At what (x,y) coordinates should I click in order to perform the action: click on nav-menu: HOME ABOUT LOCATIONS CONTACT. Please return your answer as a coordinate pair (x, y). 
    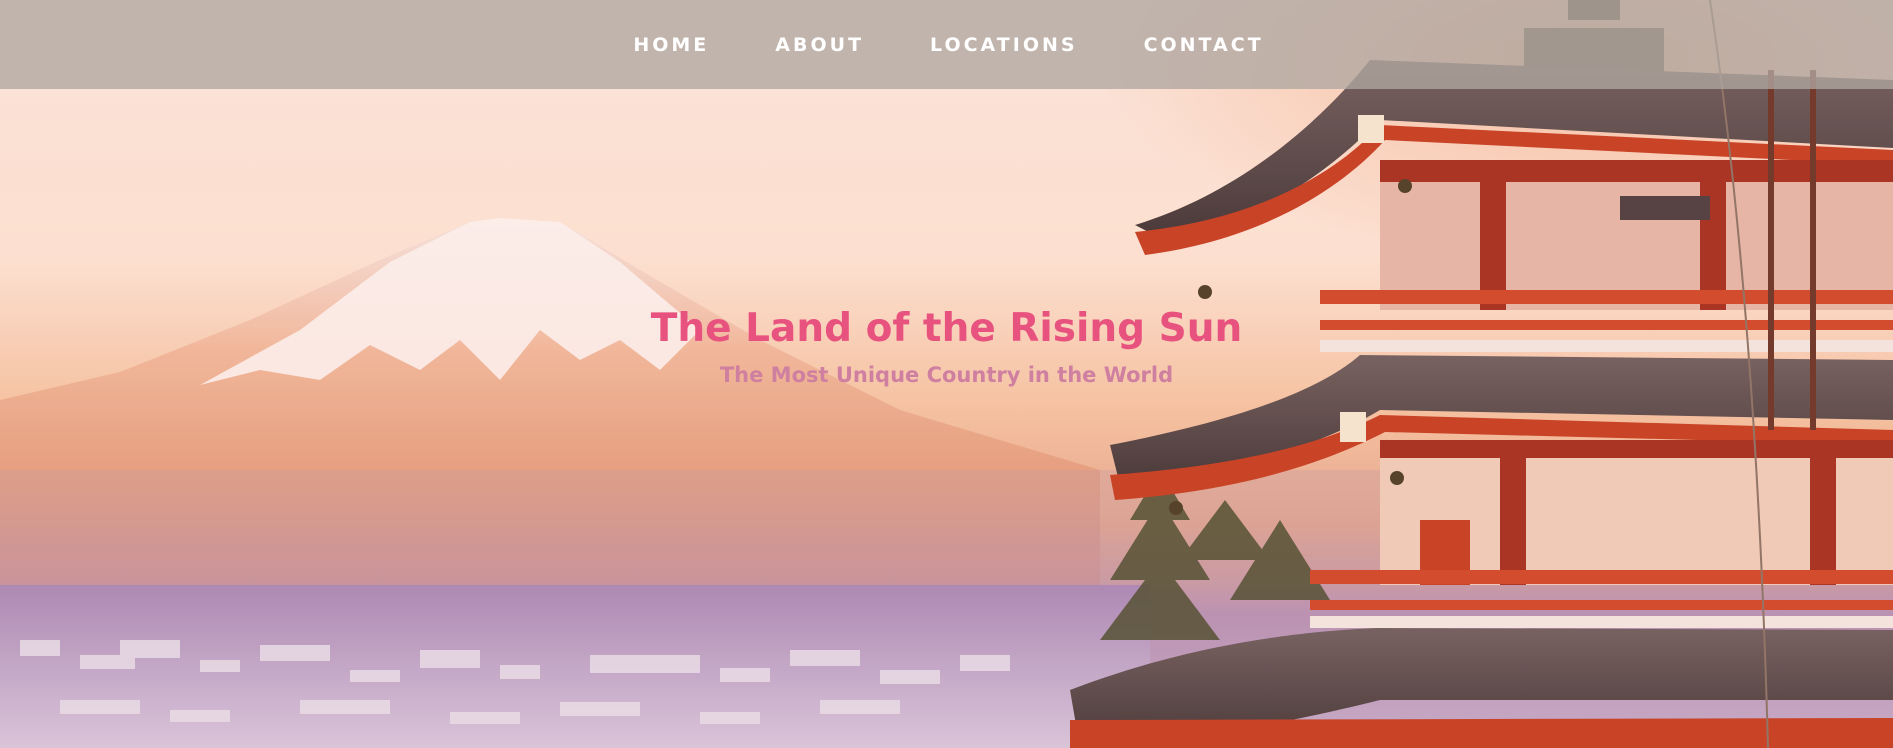
    Looking at the image, I should click on (948, 45).